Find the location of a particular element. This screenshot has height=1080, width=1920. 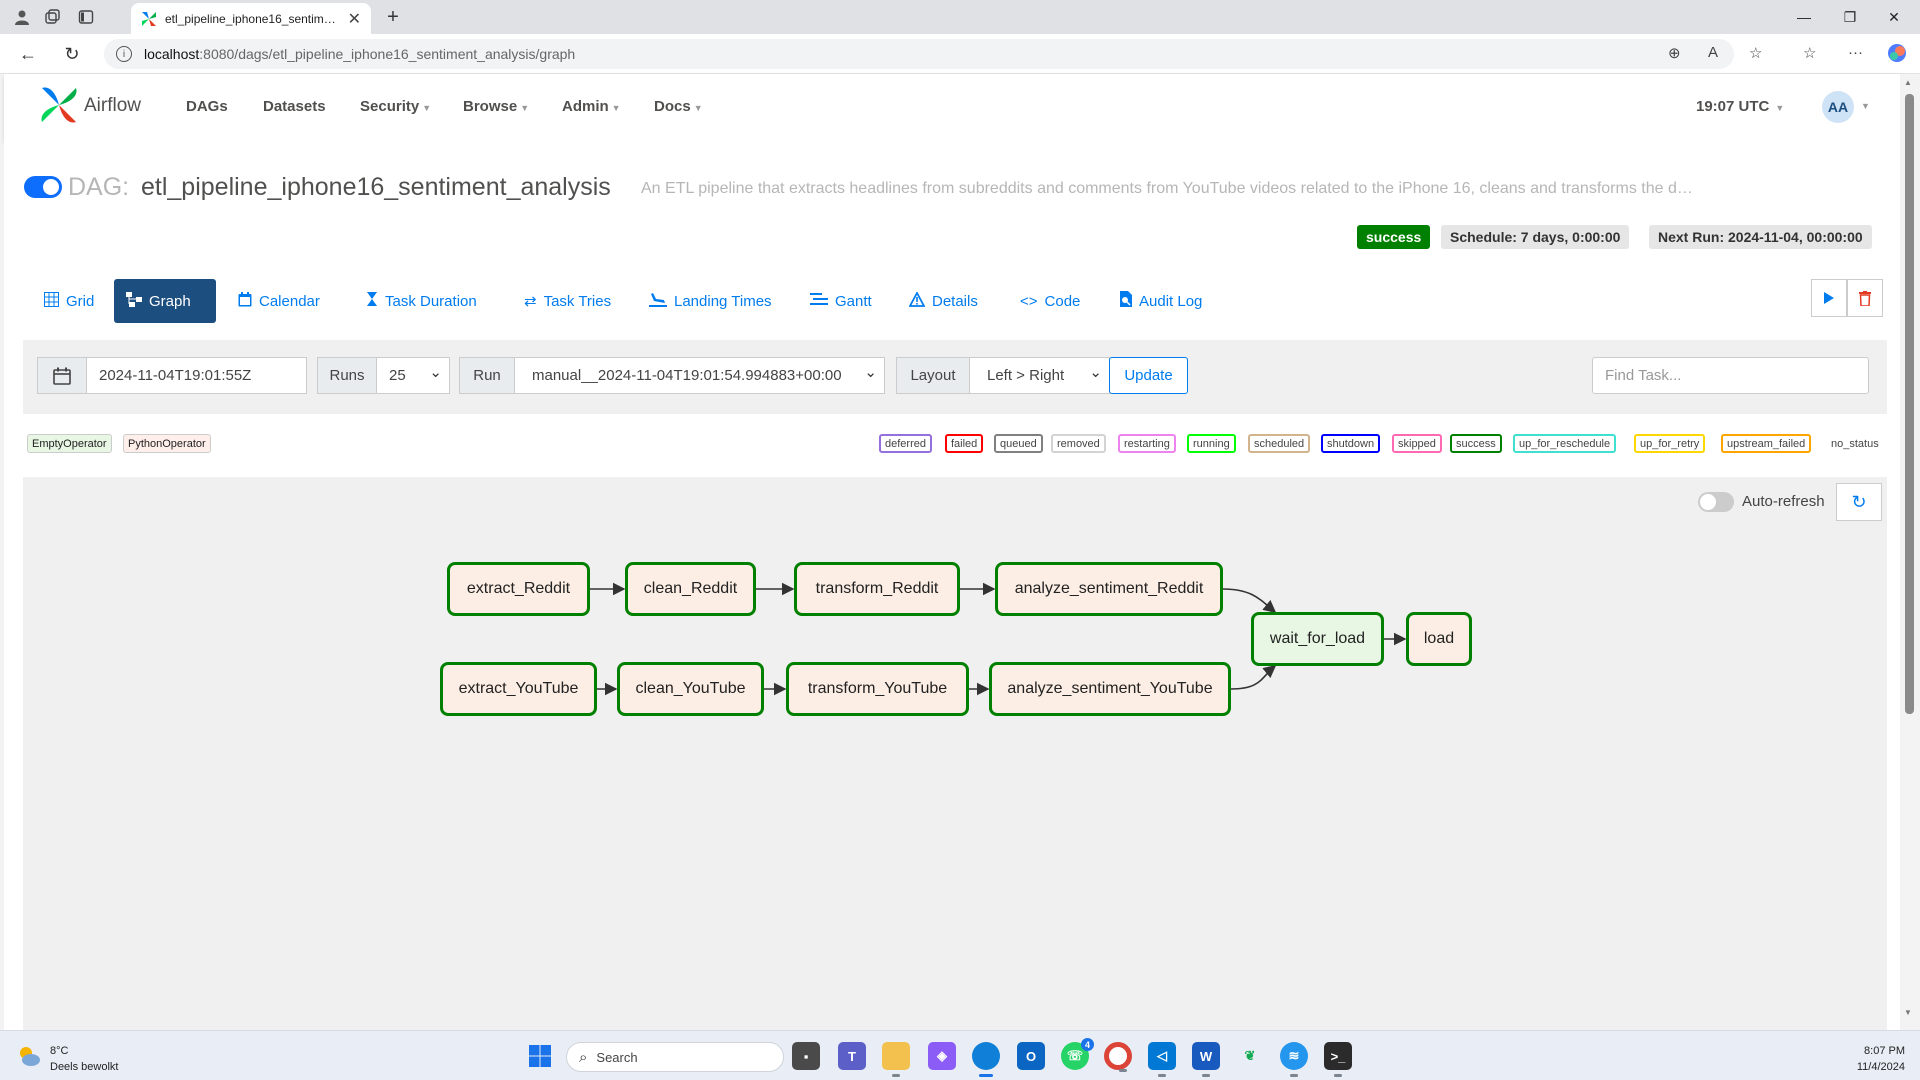

user-avatar: AA is located at coordinates (1838, 107).